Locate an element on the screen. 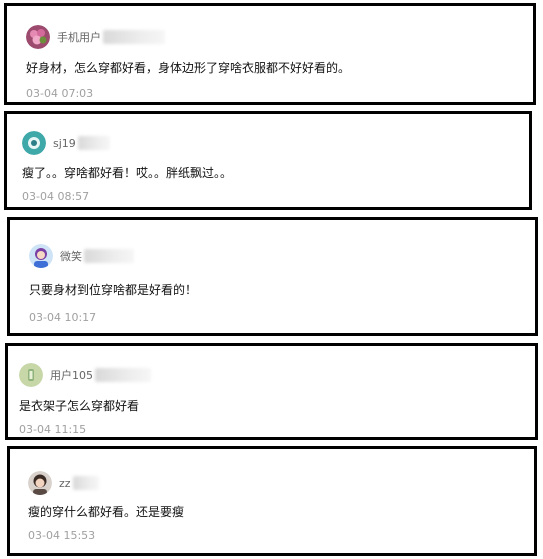  comment-text: 是衣架子怎么穿都好看 is located at coordinates (79, 406).